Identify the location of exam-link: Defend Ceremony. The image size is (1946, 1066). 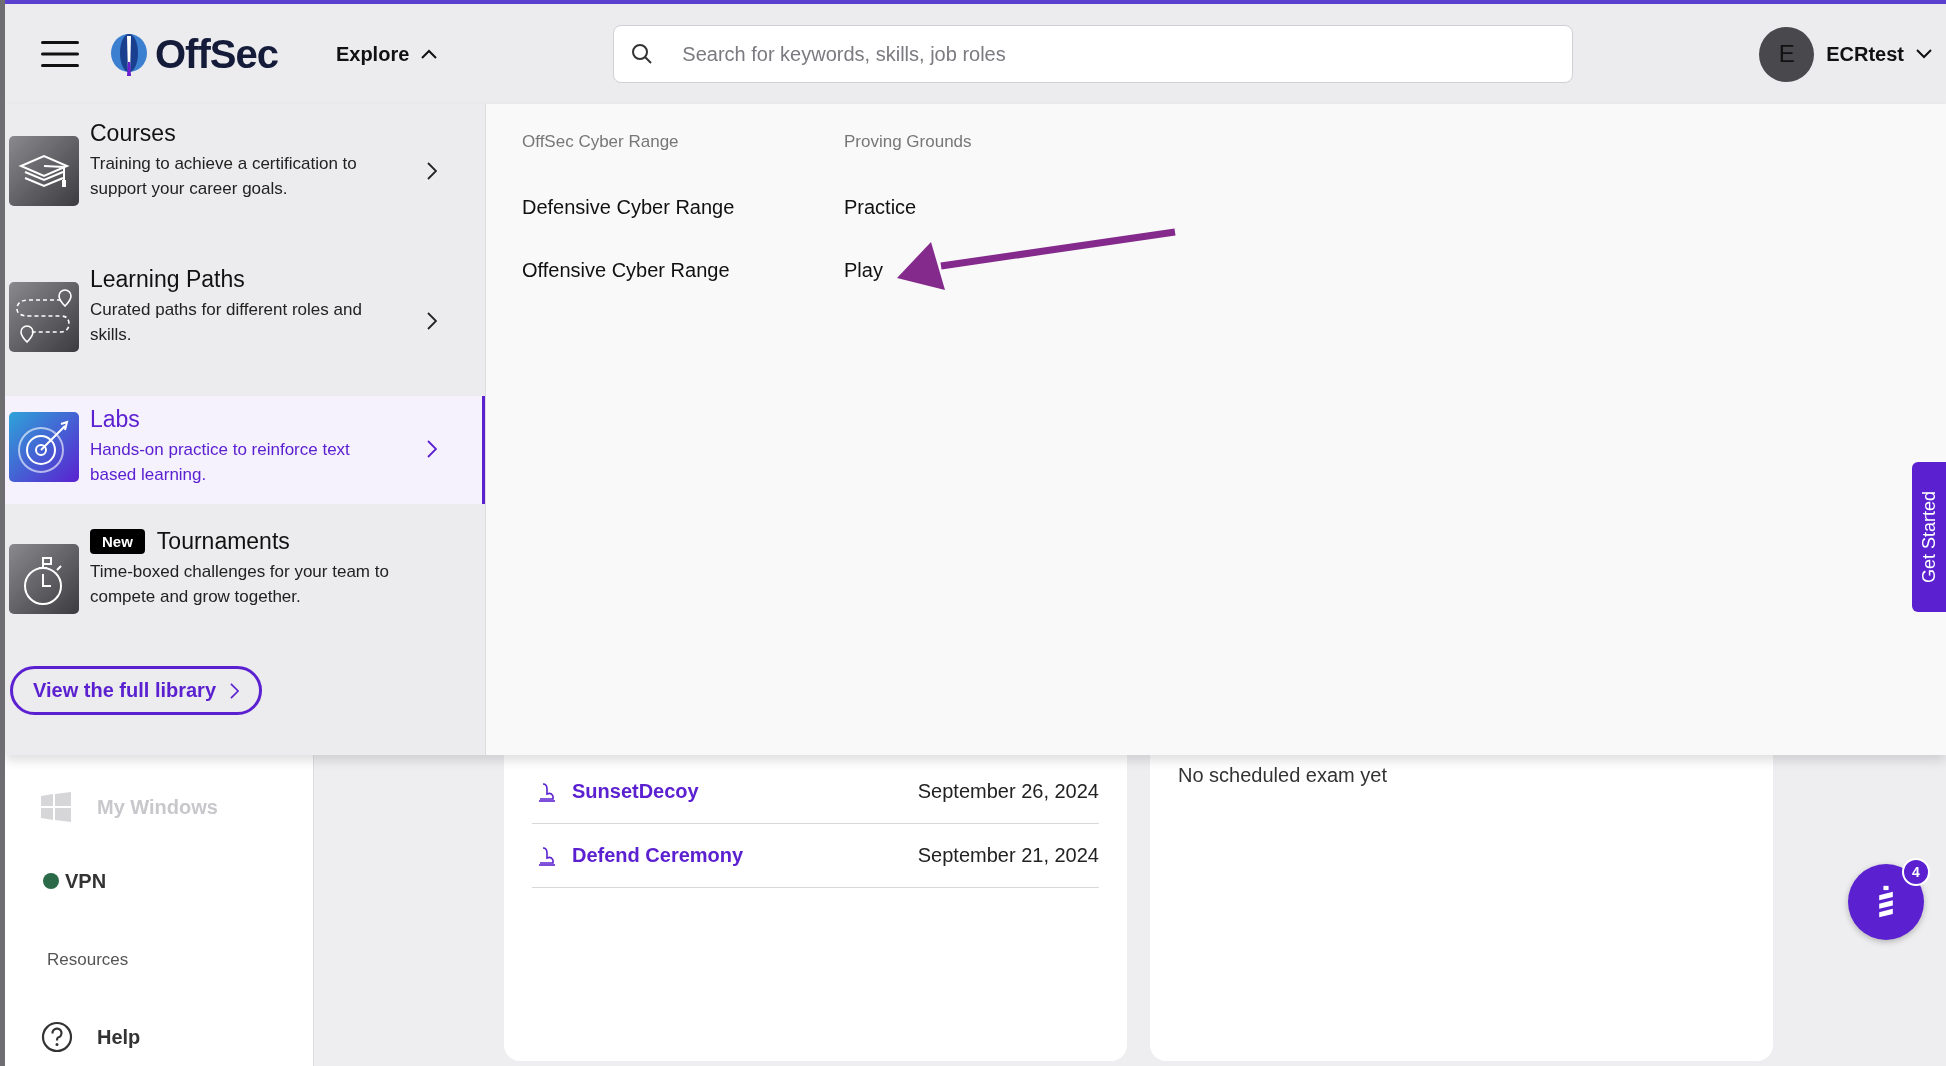
(658, 855).